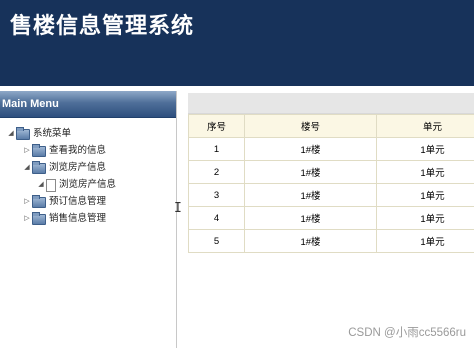 Image resolution: width=474 pixels, height=348 pixels. What do you see at coordinates (216, 126) in the screenshot?
I see `column-header: 序号` at bounding box center [216, 126].